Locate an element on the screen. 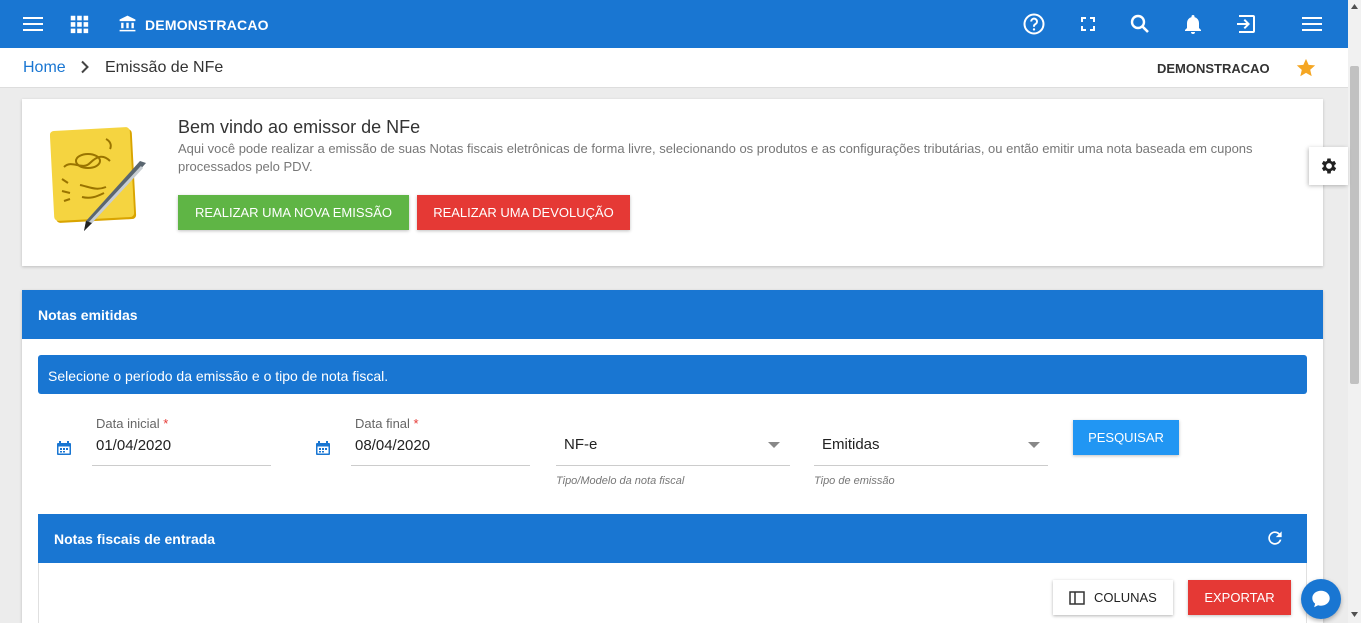 The width and height of the screenshot is (1361, 623). end-date-label: Data final * is located at coordinates (387, 423).